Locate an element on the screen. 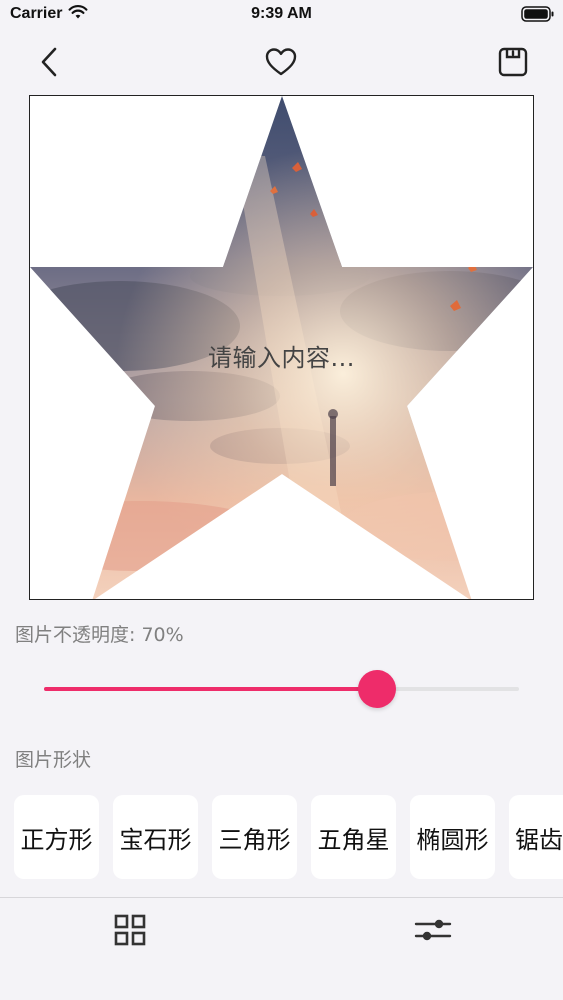  save-icon is located at coordinates (513, 62).